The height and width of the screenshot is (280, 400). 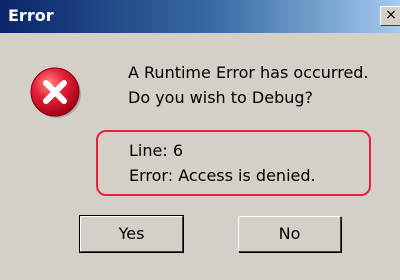 What do you see at coordinates (221, 97) in the screenshot?
I see `message-line-2: Do you wish to Debug?` at bounding box center [221, 97].